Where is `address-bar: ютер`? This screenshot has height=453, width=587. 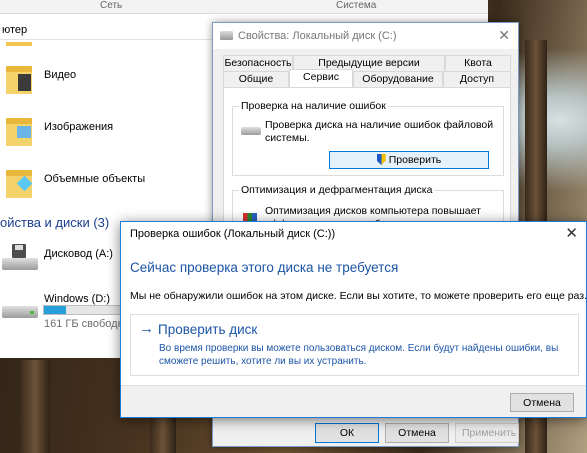
address-bar: ютер is located at coordinates (106, 31).